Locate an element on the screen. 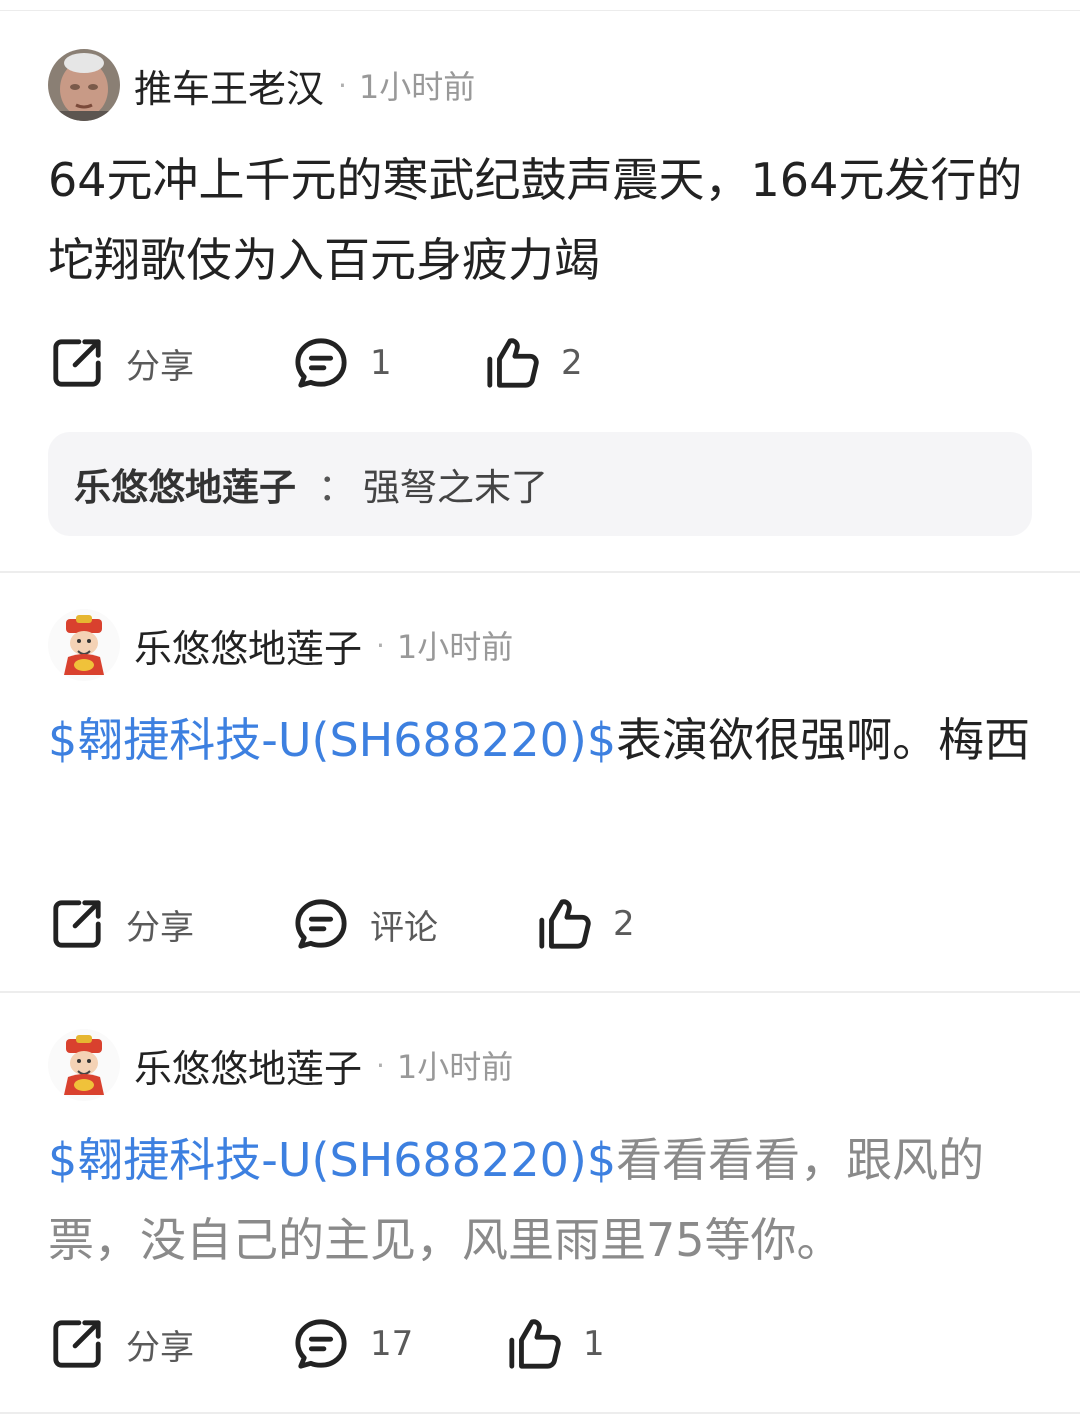 The width and height of the screenshot is (1080, 1418). author-name: 推车王老汉 is located at coordinates (229, 85).